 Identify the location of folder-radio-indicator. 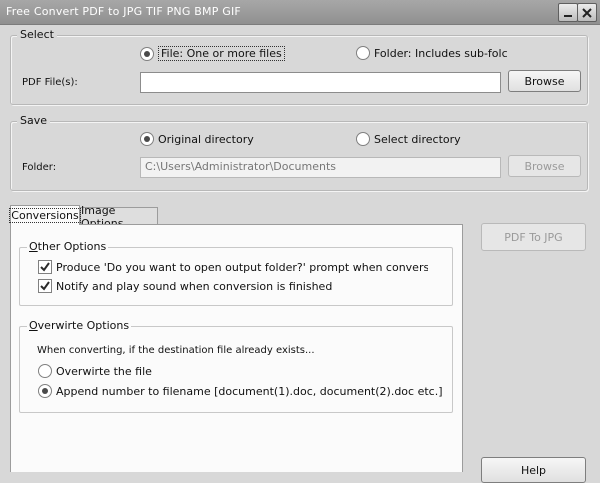
(363, 53).